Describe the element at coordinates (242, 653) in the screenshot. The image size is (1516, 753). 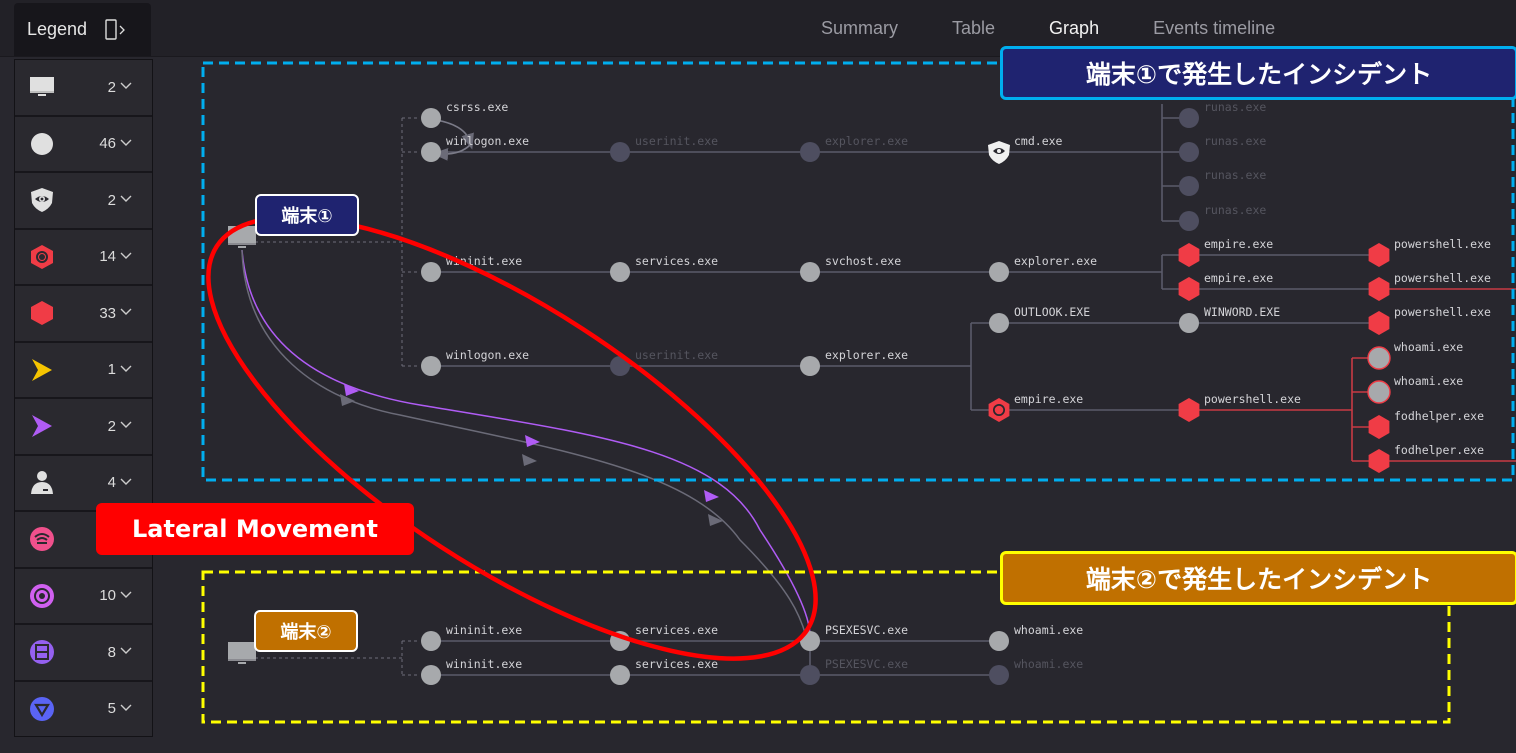
I see `host2-computer-icon` at that location.